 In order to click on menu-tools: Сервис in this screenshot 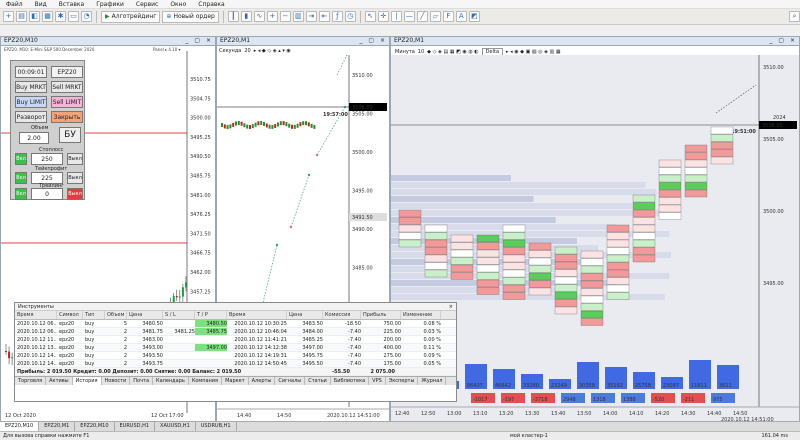, I will do `click(147, 4)`.